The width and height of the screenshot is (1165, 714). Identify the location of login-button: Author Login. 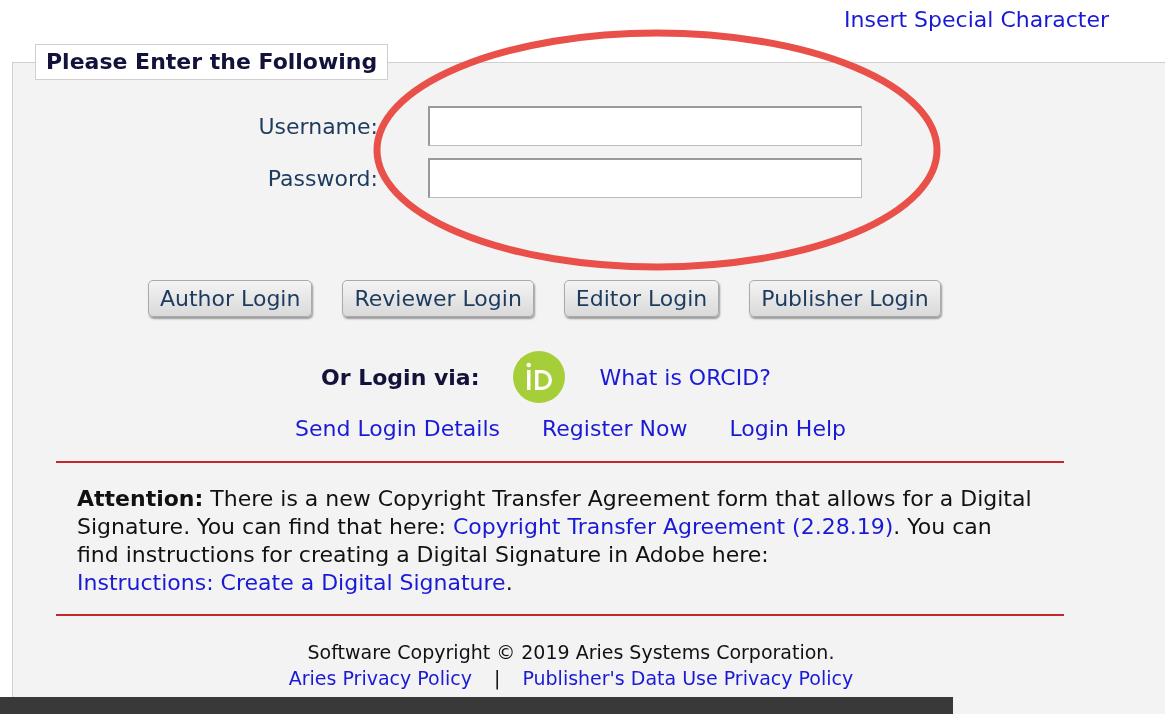
(230, 298).